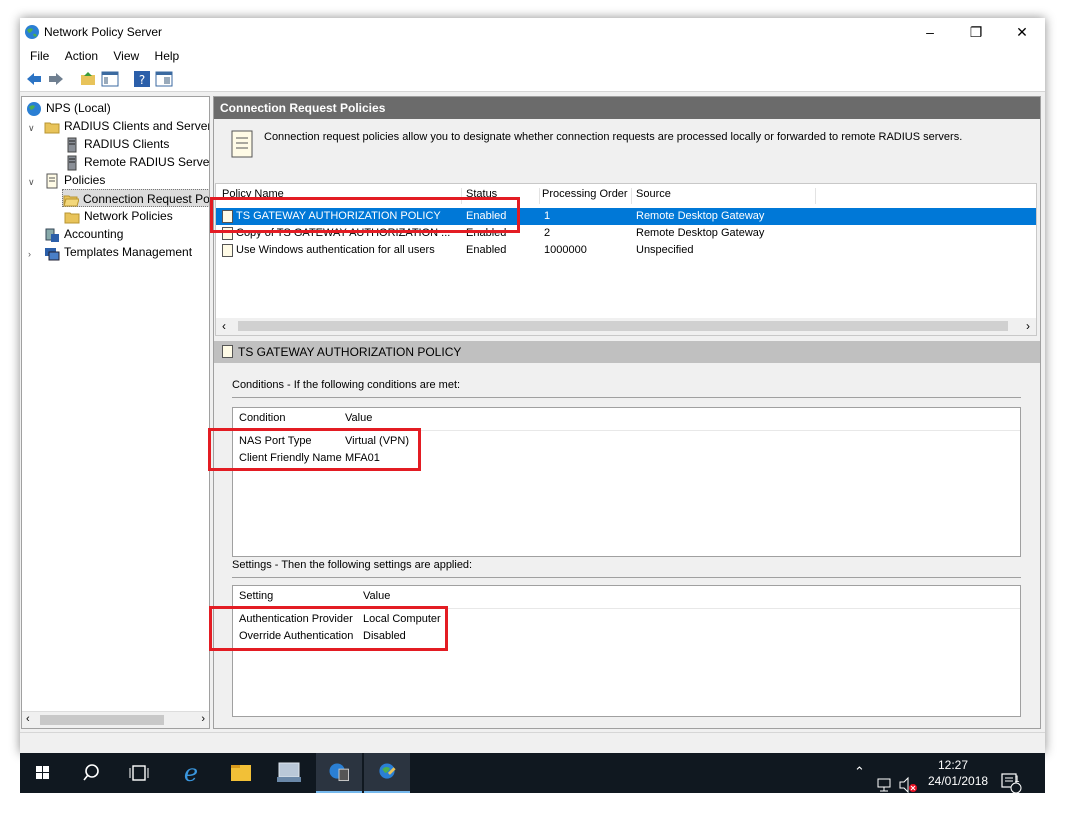 This screenshot has height=835, width=1087. Describe the element at coordinates (1022, 32) in the screenshot. I see `close-button: ✕` at that location.